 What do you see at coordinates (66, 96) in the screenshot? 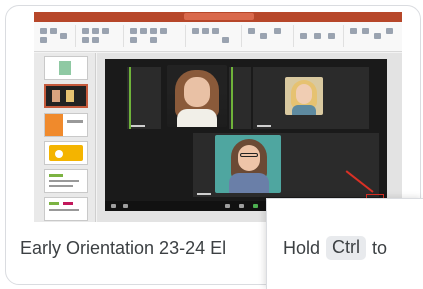
I see `slide-thumb-active` at bounding box center [66, 96].